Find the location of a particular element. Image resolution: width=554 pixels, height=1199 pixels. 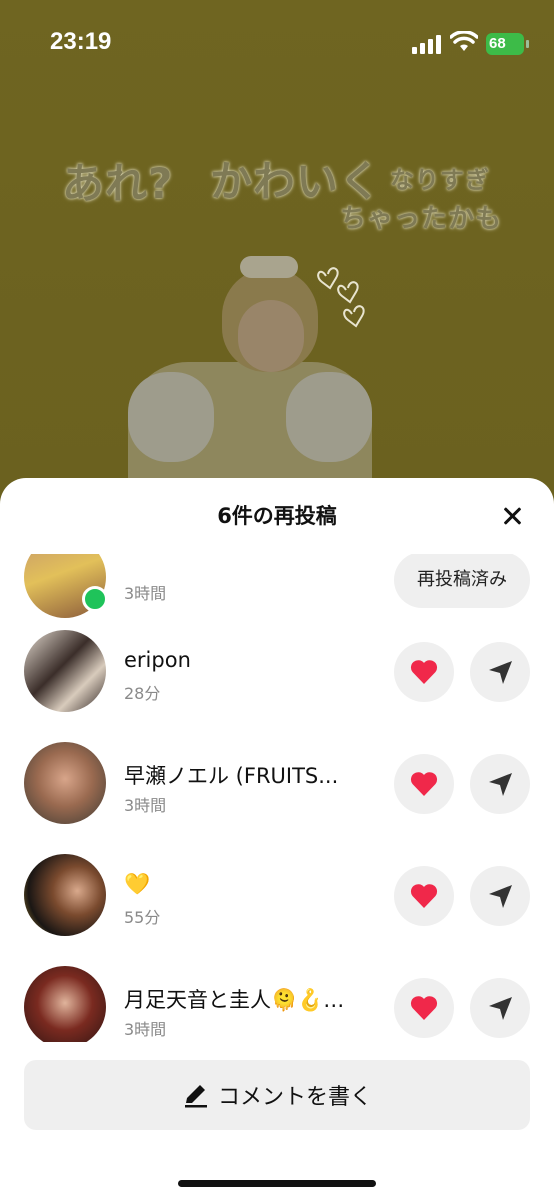

hearts-doodle is located at coordinates (341, 297).